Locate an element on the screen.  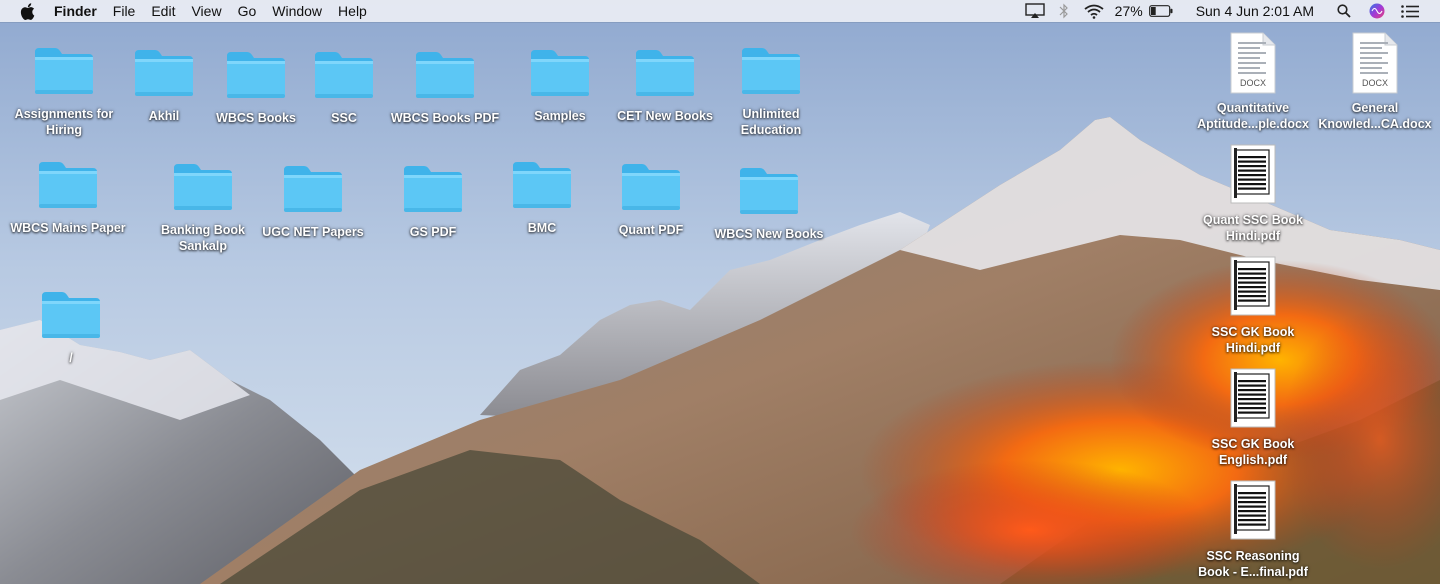
desktop-folder: WBCS New Books is located at coordinates (769, 203).